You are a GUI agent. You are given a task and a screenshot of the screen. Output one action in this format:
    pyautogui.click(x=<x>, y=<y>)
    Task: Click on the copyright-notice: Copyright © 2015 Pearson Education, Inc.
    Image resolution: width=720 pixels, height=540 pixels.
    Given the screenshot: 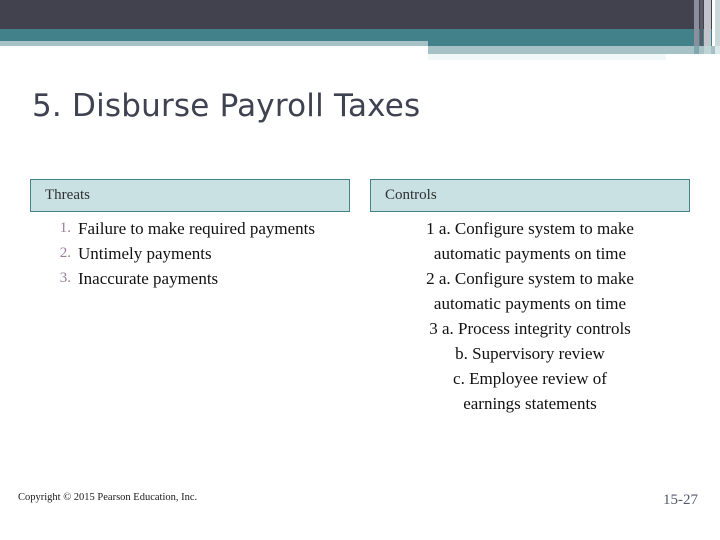 What is the action you would take?
    pyautogui.click(x=108, y=497)
    